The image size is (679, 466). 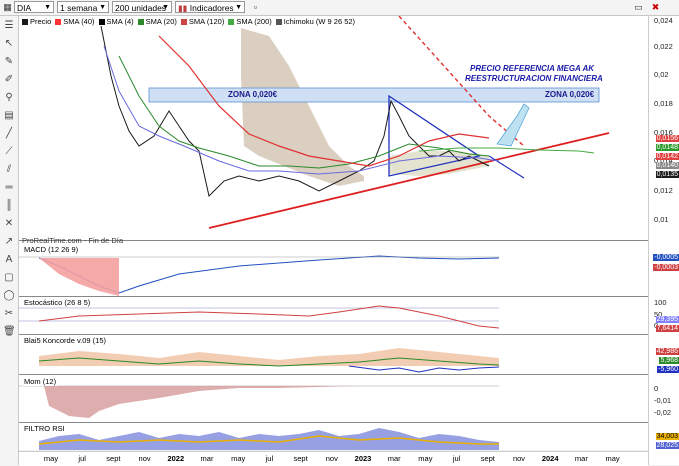 I want to click on price-tag: 0,0135, so click(x=667, y=174).